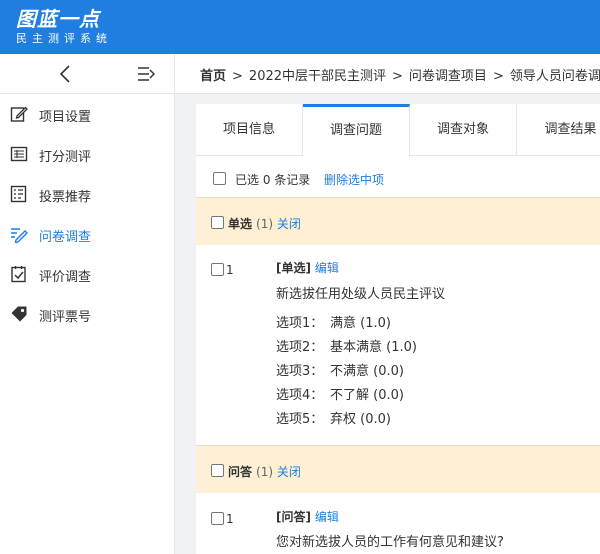  I want to click on group-title: 问答 (1) 关闭, so click(264, 471).